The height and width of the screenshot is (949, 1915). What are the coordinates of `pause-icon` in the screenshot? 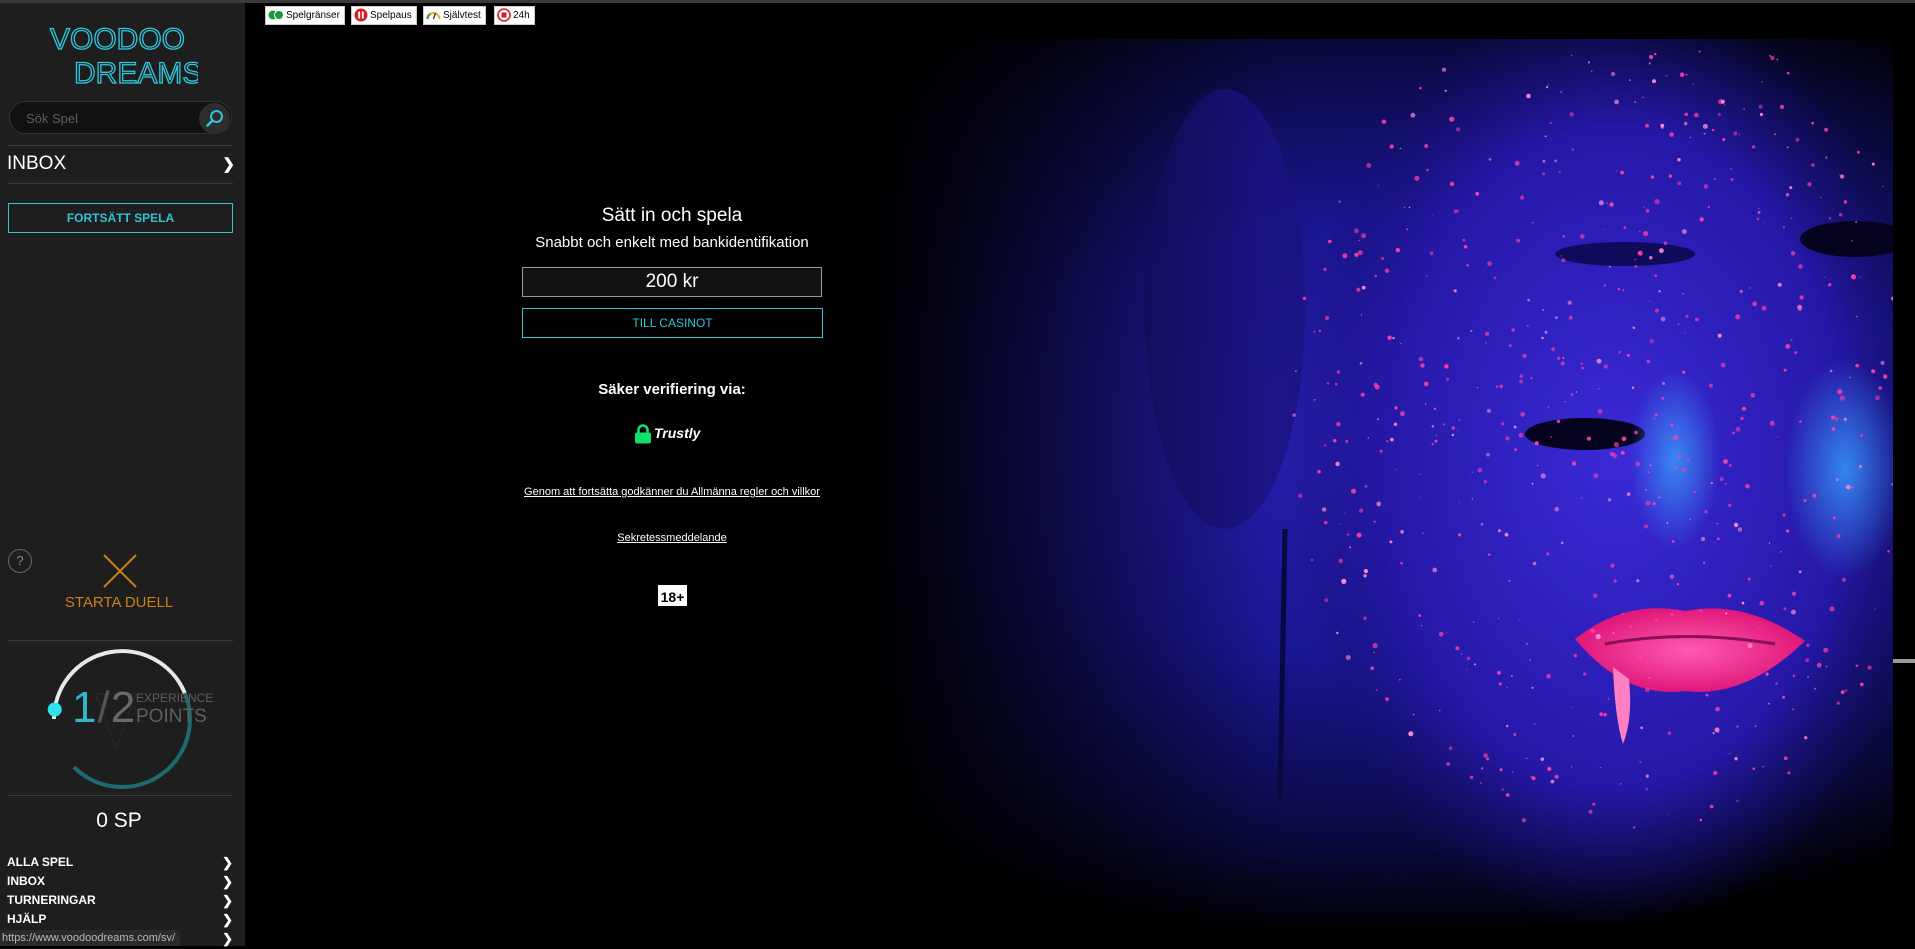 It's located at (361, 15).